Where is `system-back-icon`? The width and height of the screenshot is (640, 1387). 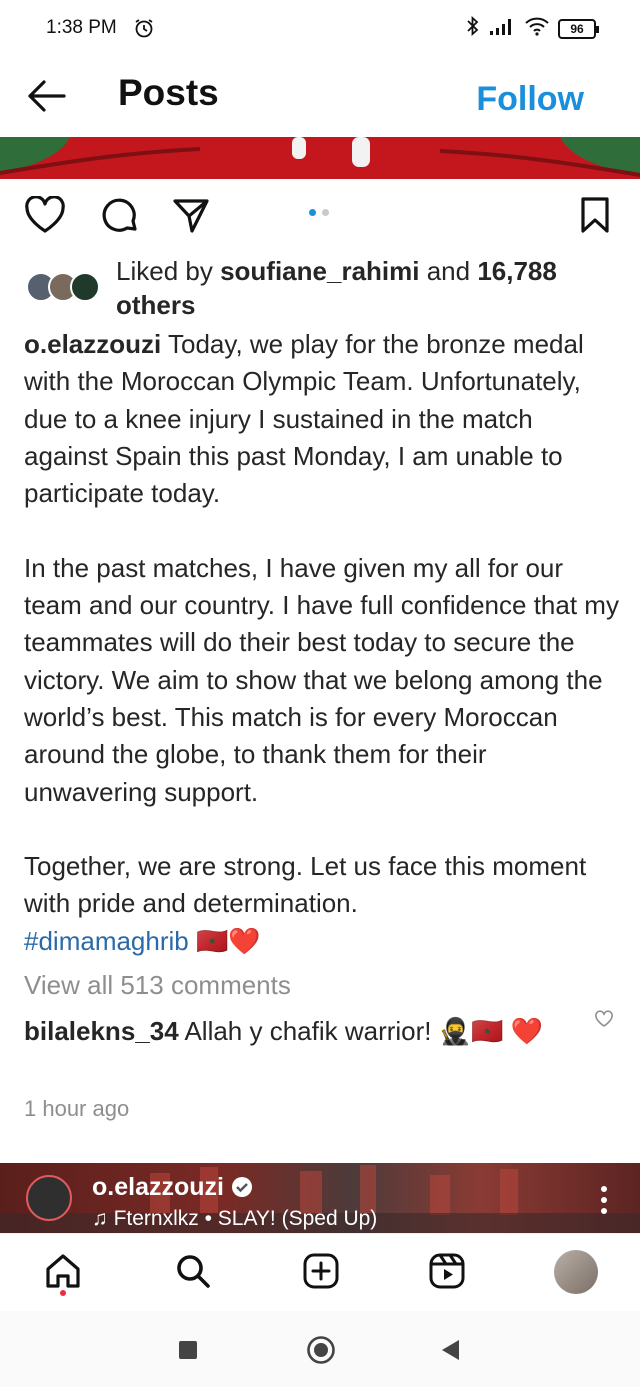
system-back-icon is located at coordinates (450, 1352).